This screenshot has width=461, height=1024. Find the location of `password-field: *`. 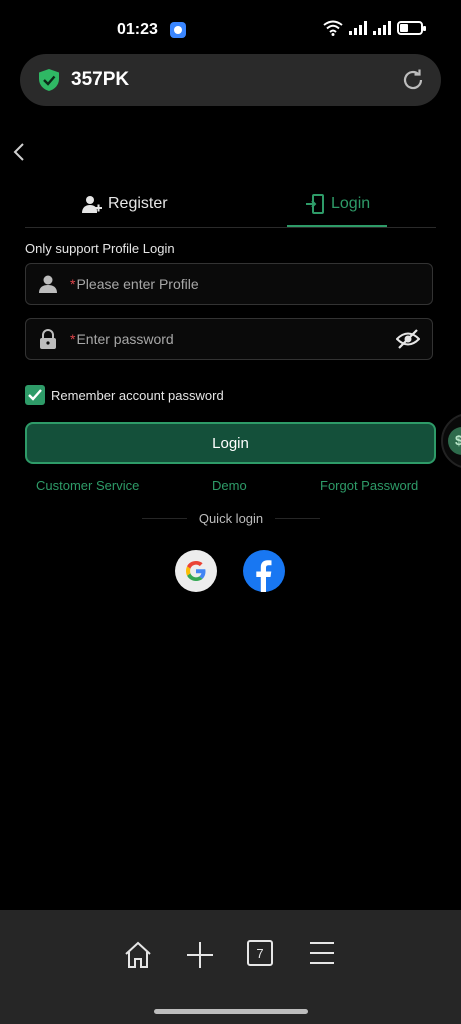

password-field: * is located at coordinates (229, 339).